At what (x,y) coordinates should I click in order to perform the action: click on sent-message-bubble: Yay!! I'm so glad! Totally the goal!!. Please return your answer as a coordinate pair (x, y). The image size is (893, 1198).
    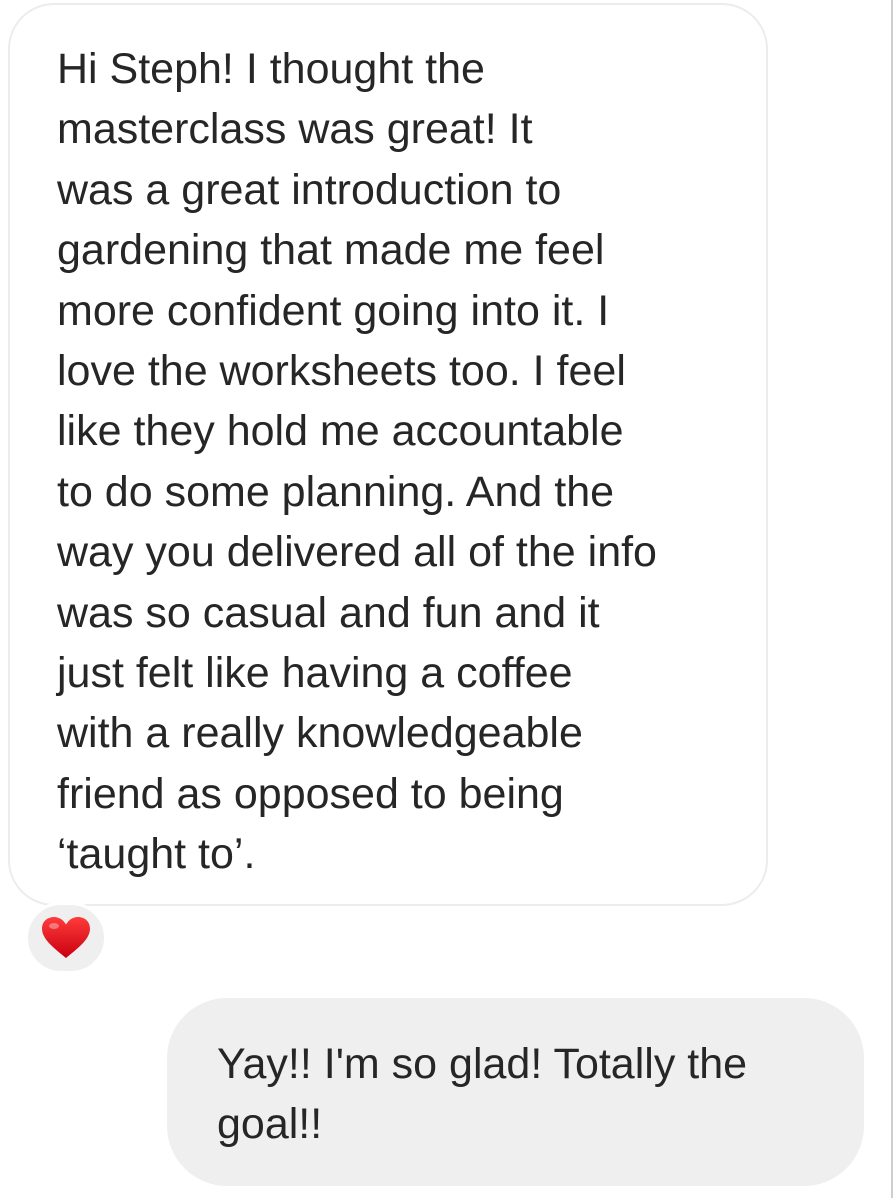
    Looking at the image, I should click on (515, 1092).